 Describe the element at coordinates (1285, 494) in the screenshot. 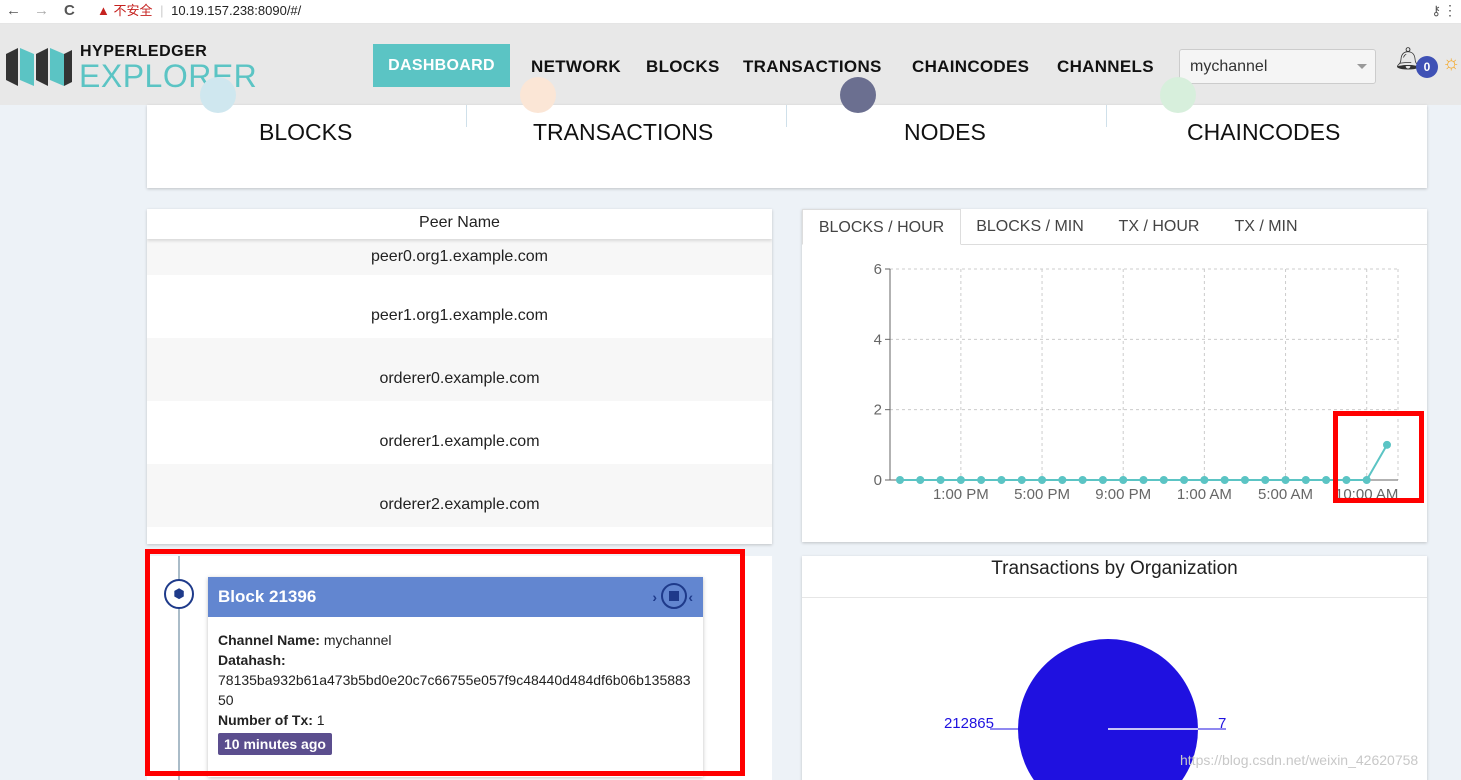

I see `x-tick-label: 5:00 AM` at that location.